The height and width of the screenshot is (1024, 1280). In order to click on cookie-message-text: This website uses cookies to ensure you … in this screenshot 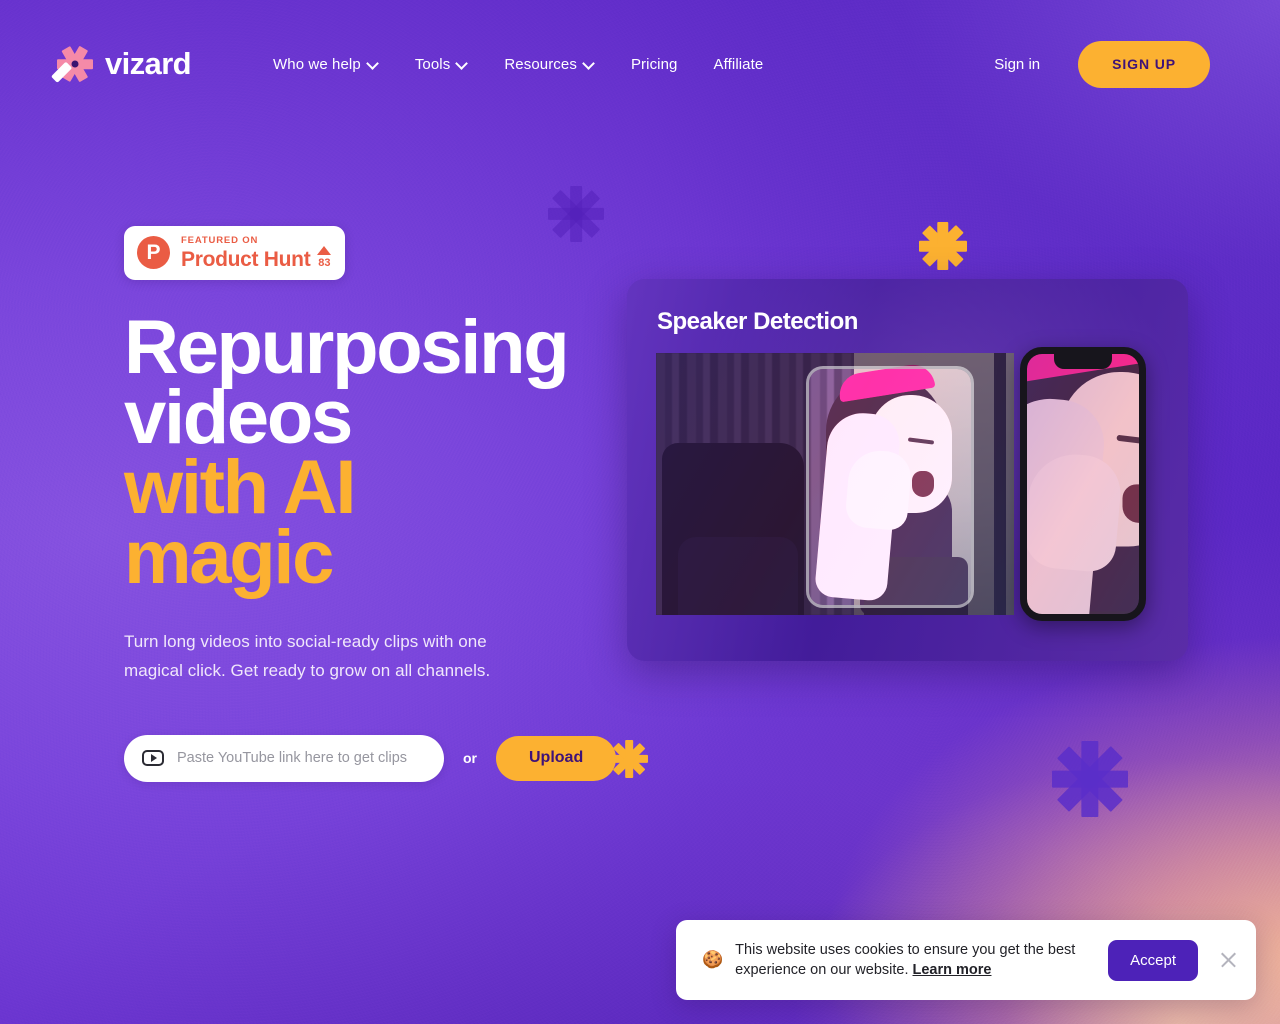, I will do `click(905, 960)`.